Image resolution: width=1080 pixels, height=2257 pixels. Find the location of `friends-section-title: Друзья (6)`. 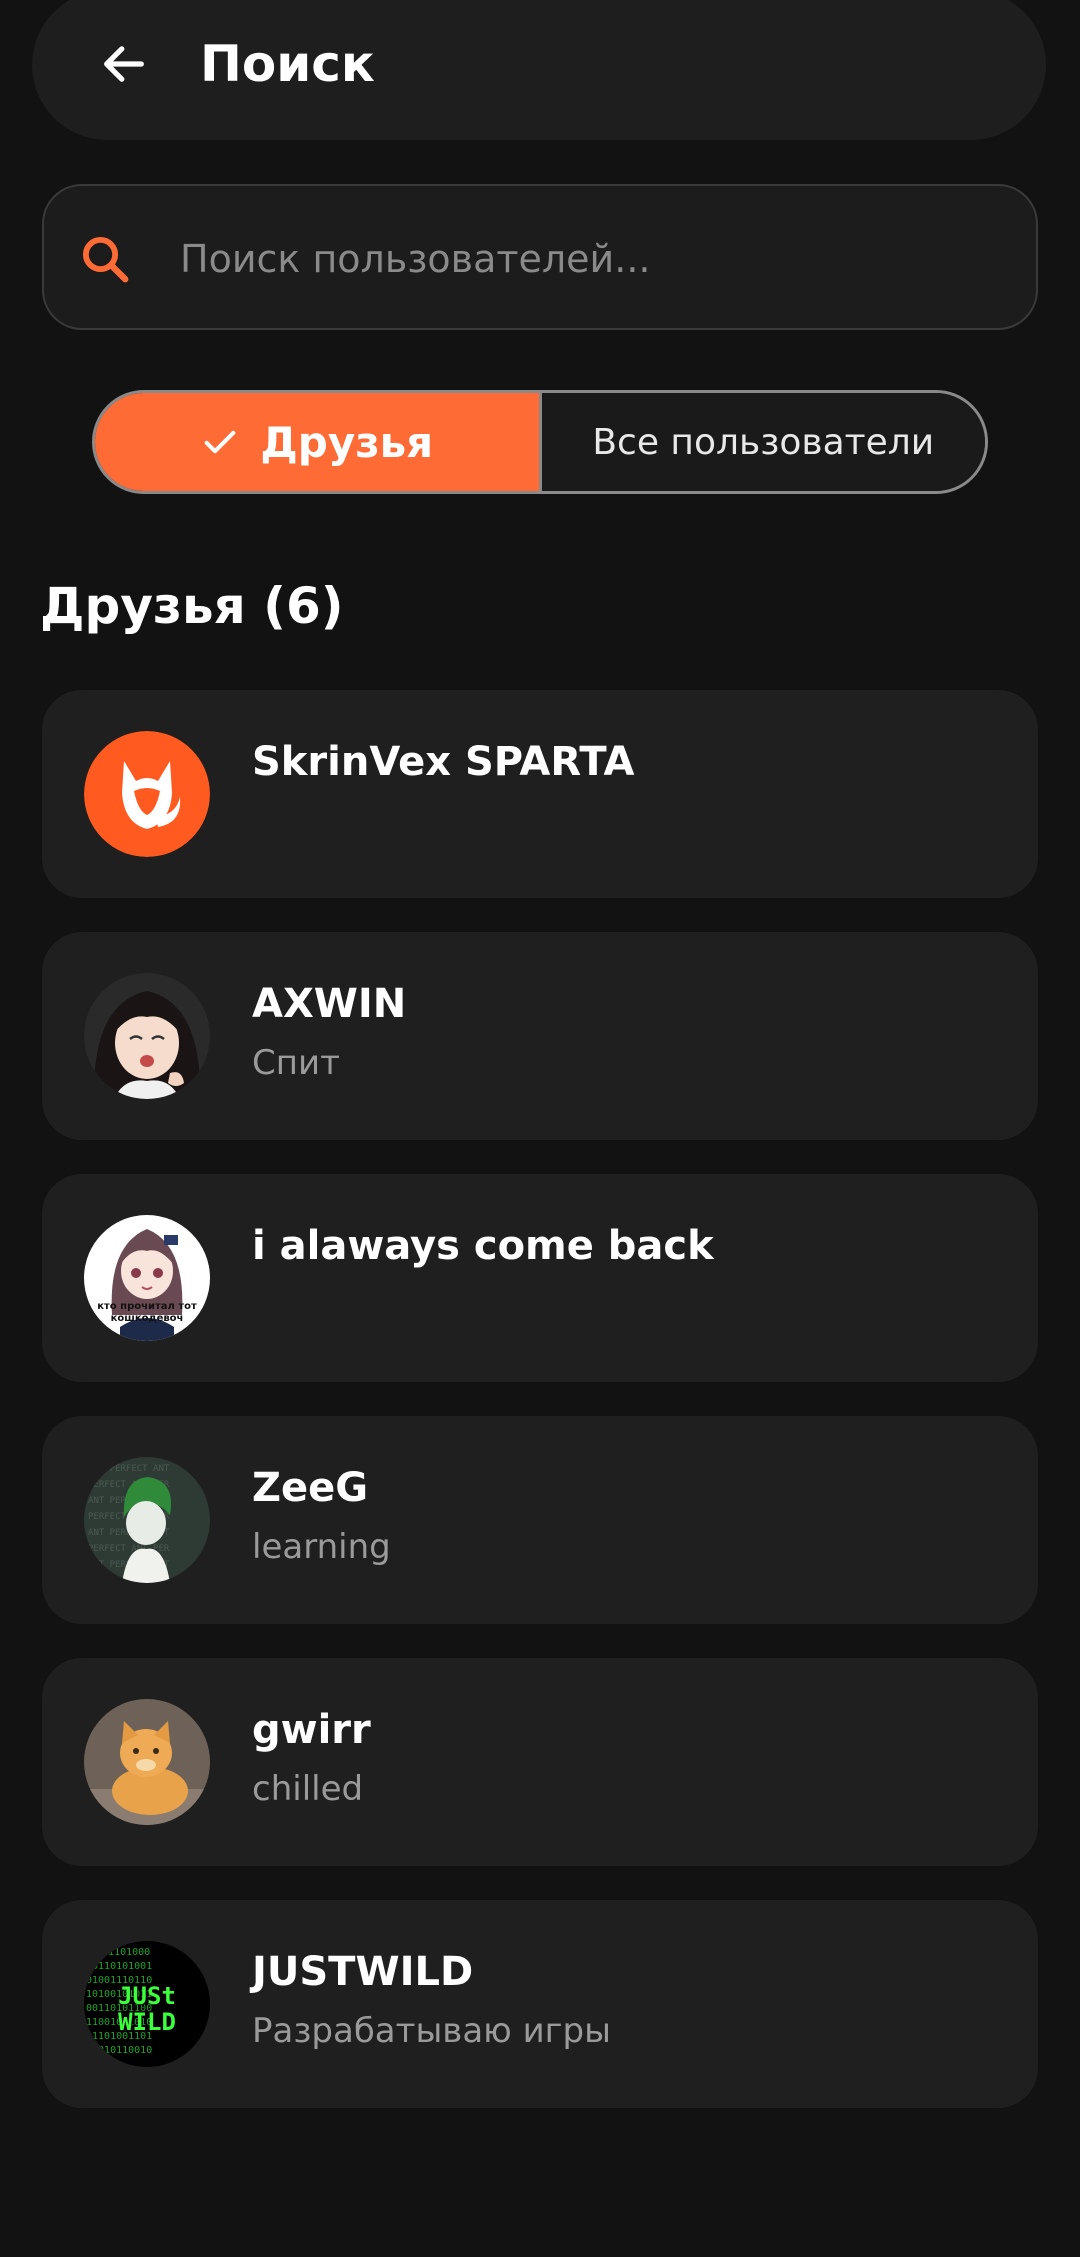

friends-section-title: Друзья (6) is located at coordinates (192, 606).